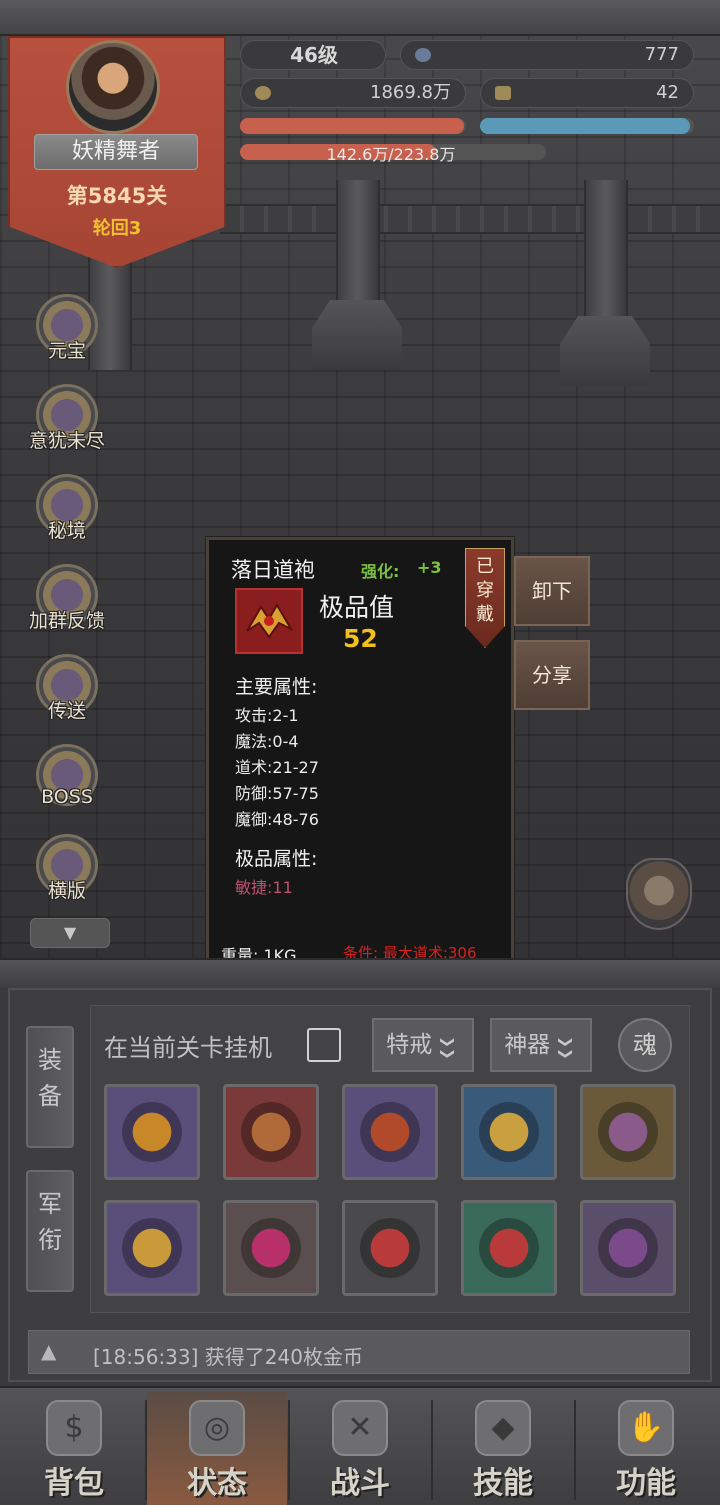 The image size is (720, 1505). I want to click on main-attrs-title: 主要属性:, so click(276, 687).